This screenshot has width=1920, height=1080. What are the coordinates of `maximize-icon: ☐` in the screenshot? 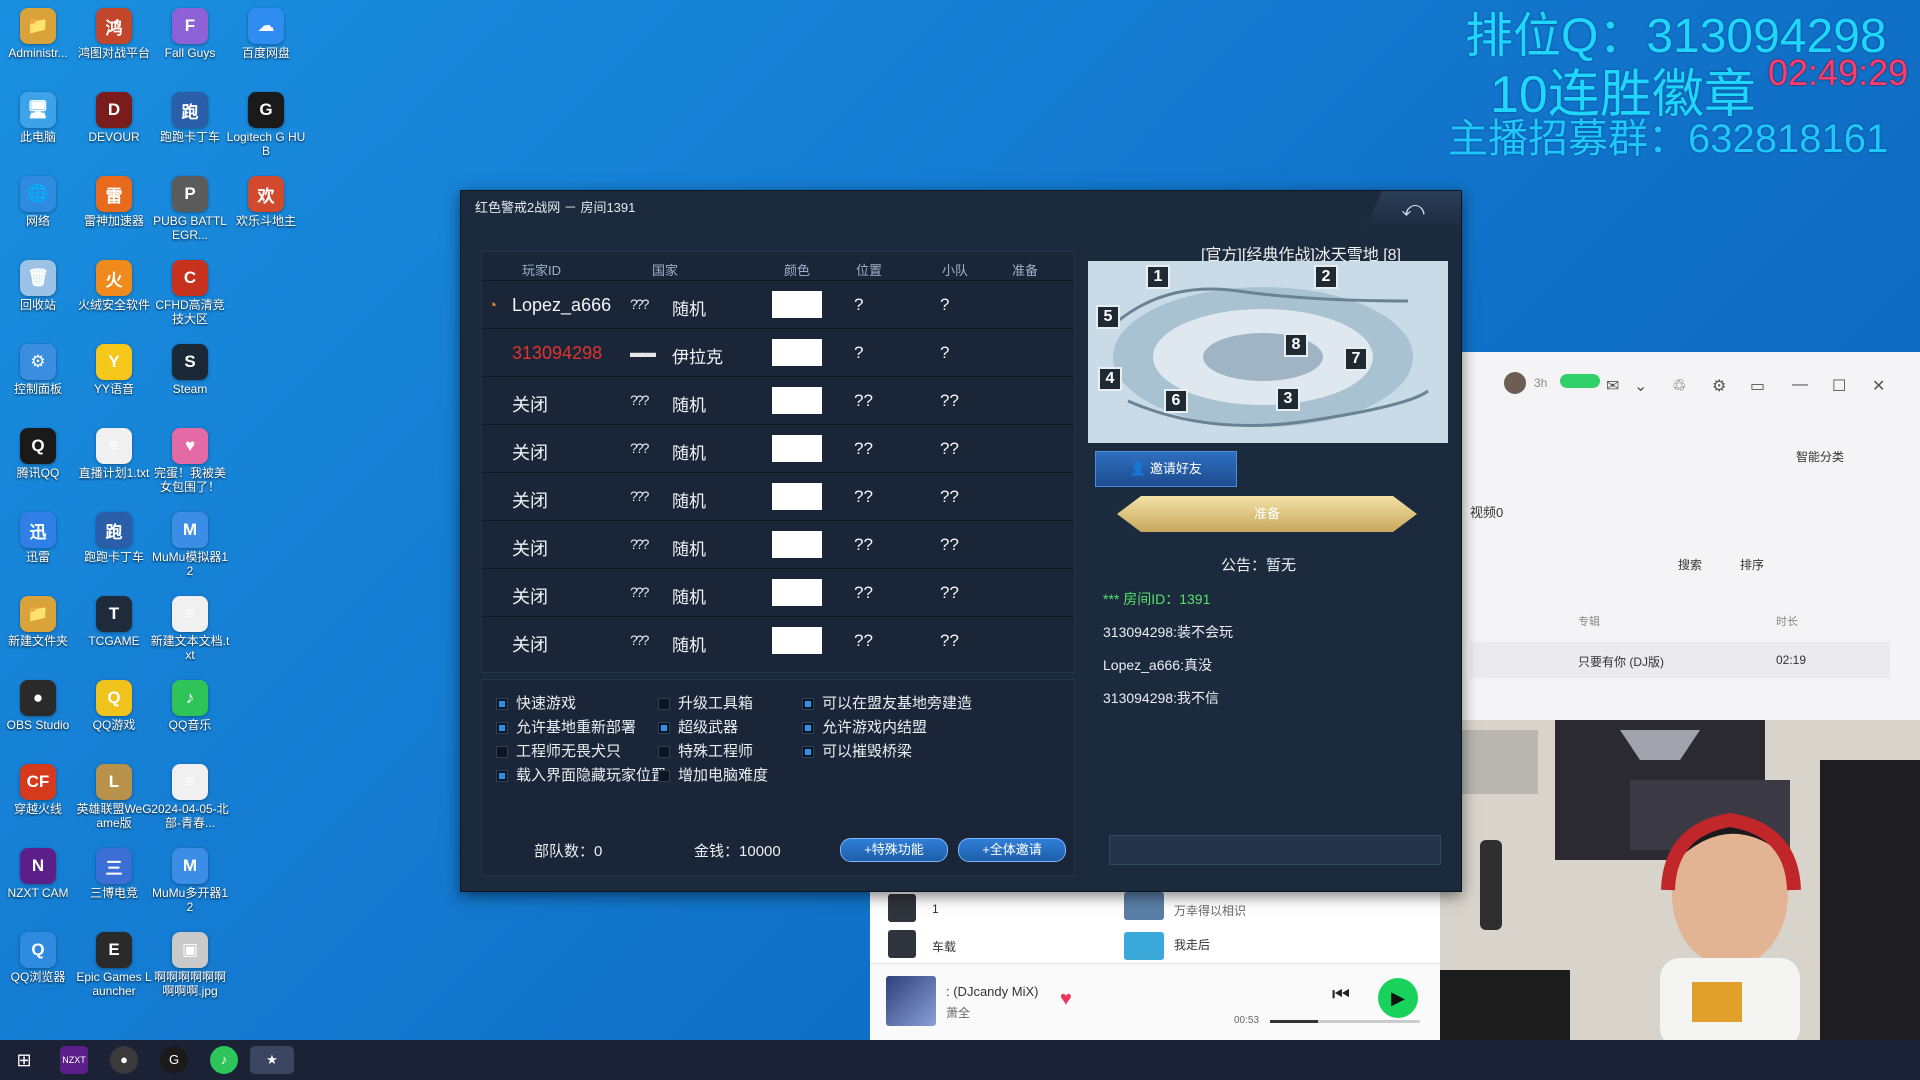 It's located at (1839, 386).